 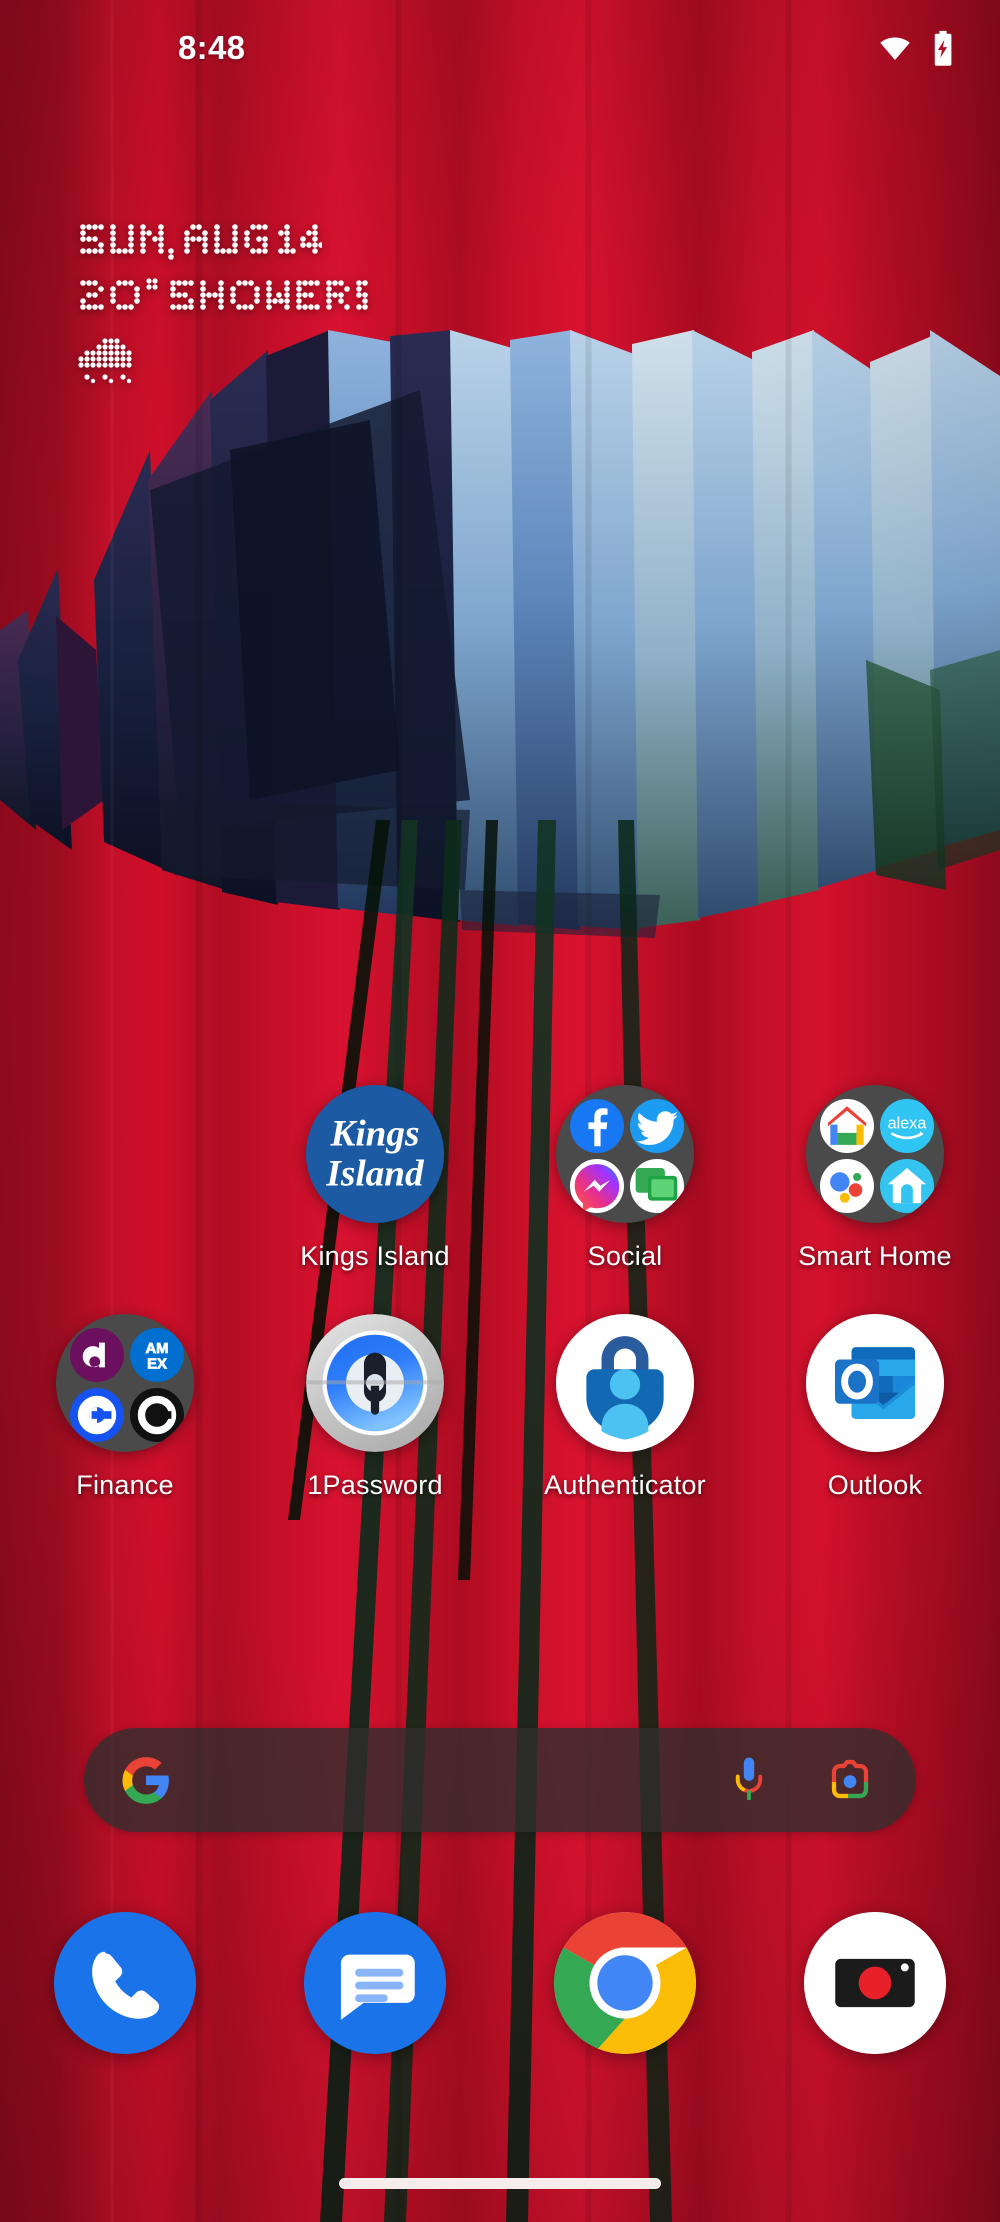 What do you see at coordinates (500, 48) in the screenshot?
I see `status-bar: 8:48` at bounding box center [500, 48].